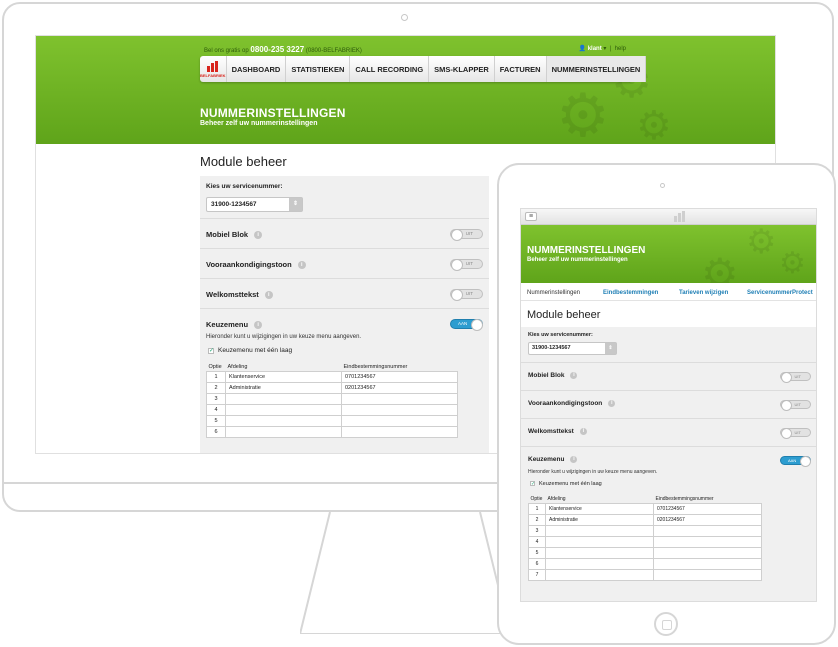  I want to click on tab-eindbestemmingen: Eindbestemmingen, so click(630, 293).